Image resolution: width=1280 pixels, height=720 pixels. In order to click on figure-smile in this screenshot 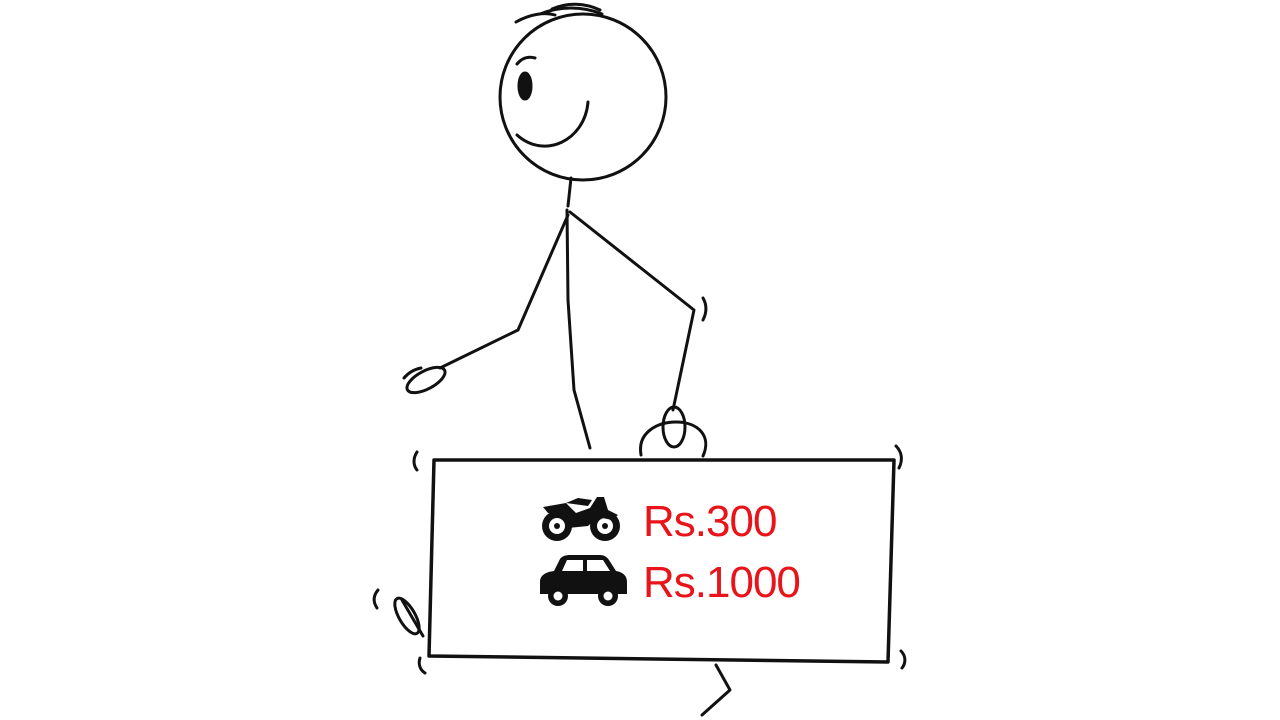, I will do `click(552, 124)`.